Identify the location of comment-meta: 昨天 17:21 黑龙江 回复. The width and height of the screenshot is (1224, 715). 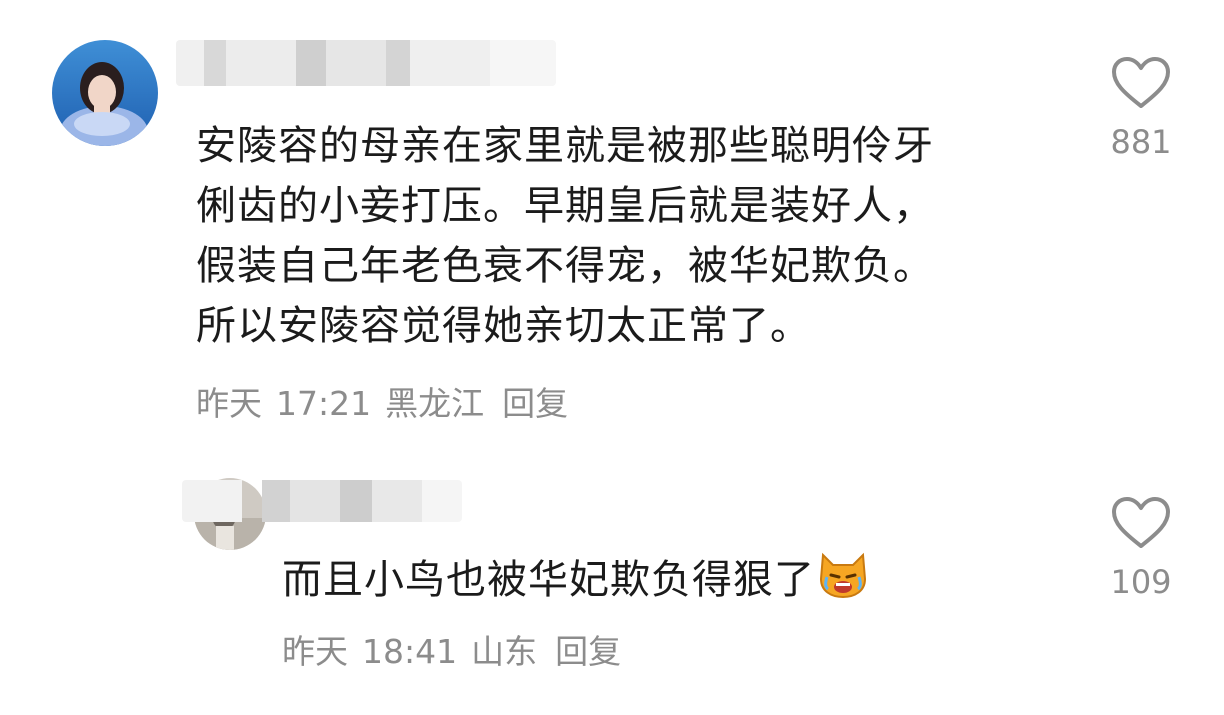
(389, 404).